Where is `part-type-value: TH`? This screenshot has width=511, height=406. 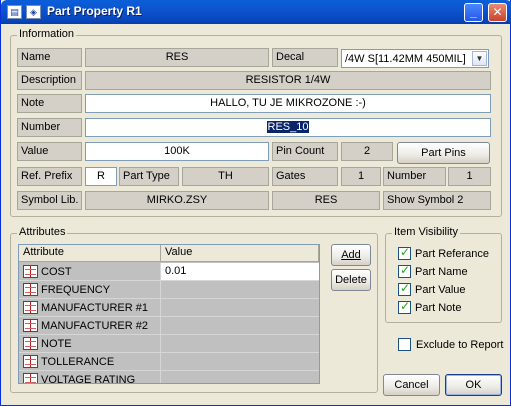
part-type-value: TH is located at coordinates (225, 176).